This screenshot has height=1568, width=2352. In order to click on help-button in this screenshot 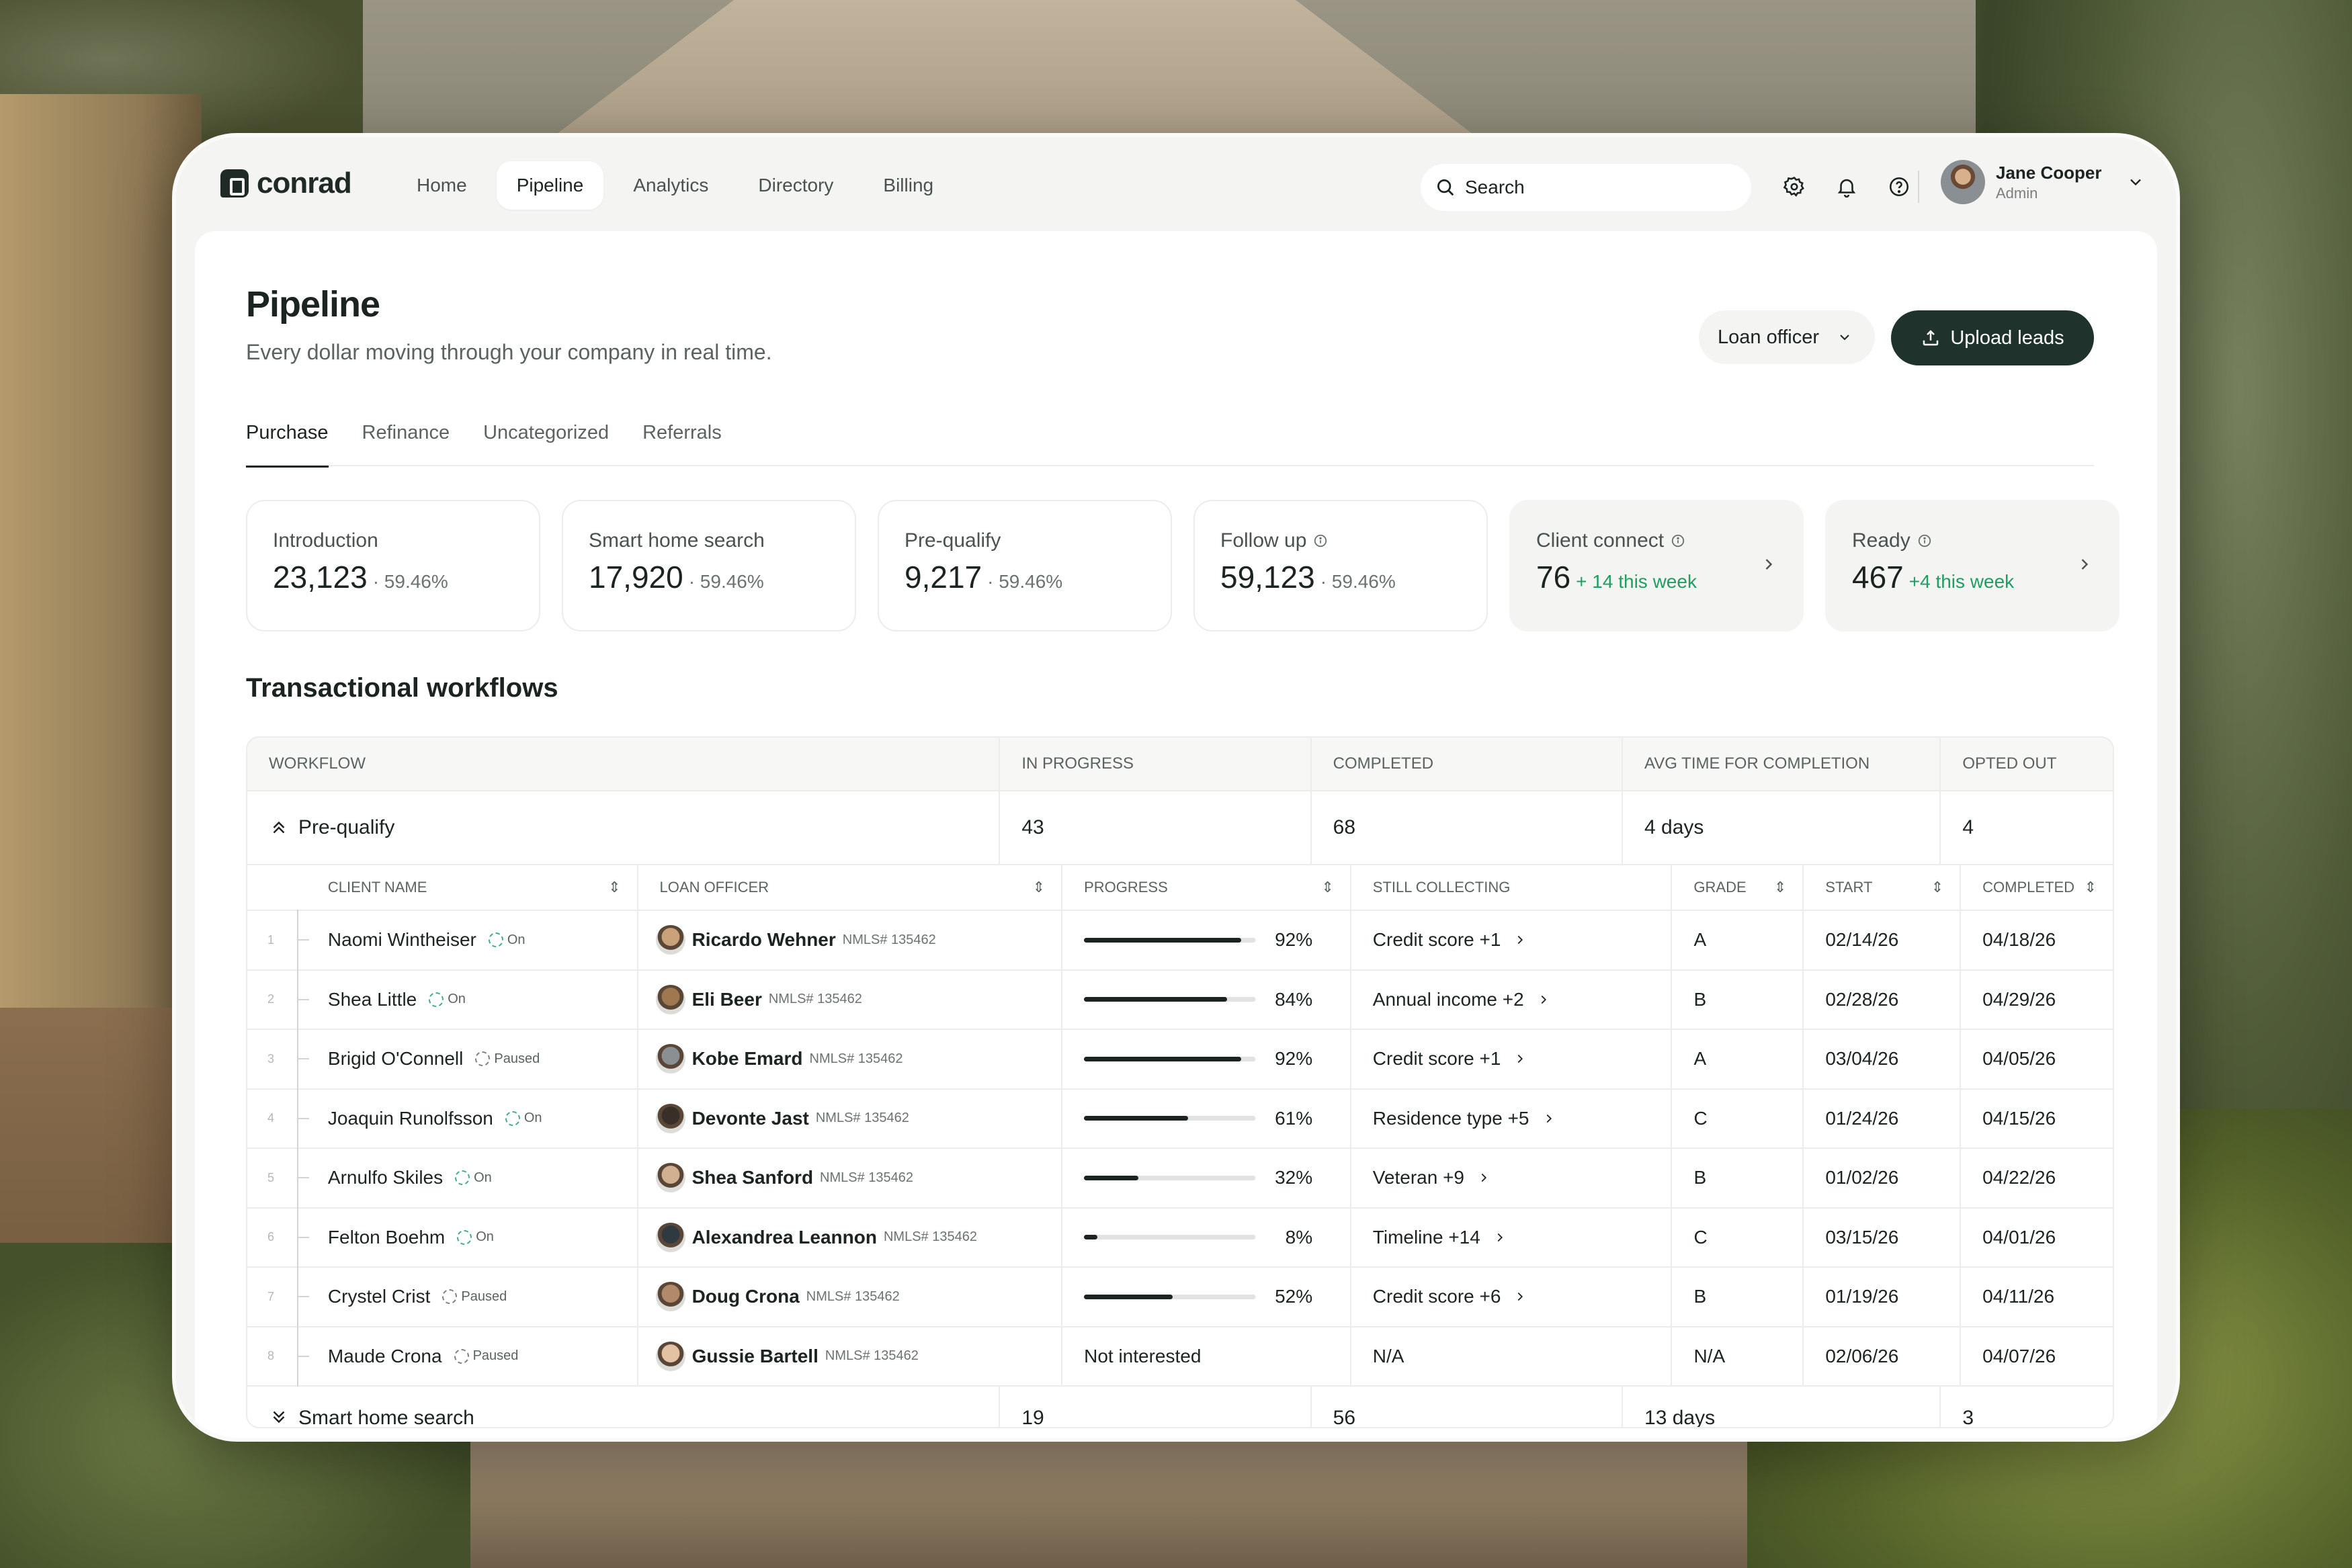, I will do `click(1899, 187)`.